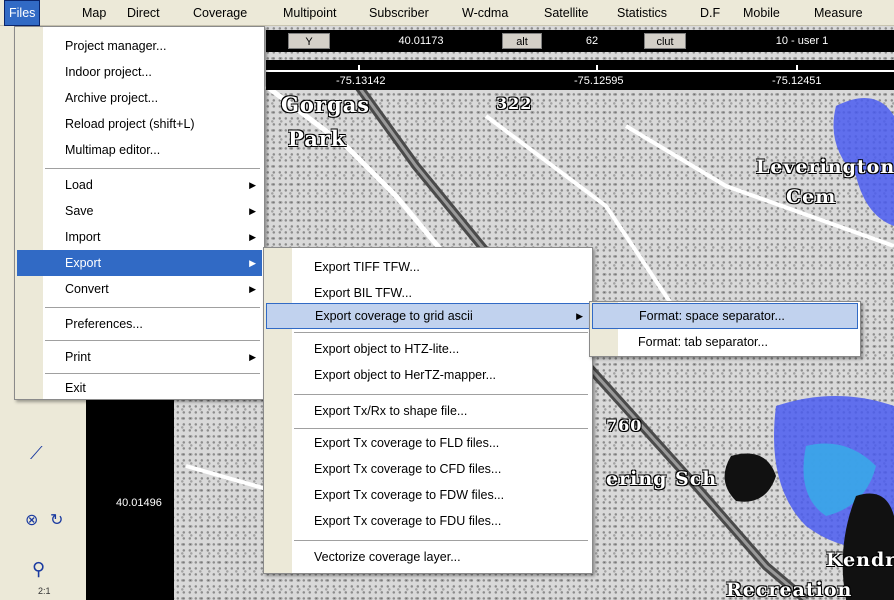  Describe the element at coordinates (139, 503) in the screenshot. I see `latitude-value: 40.01496` at that location.